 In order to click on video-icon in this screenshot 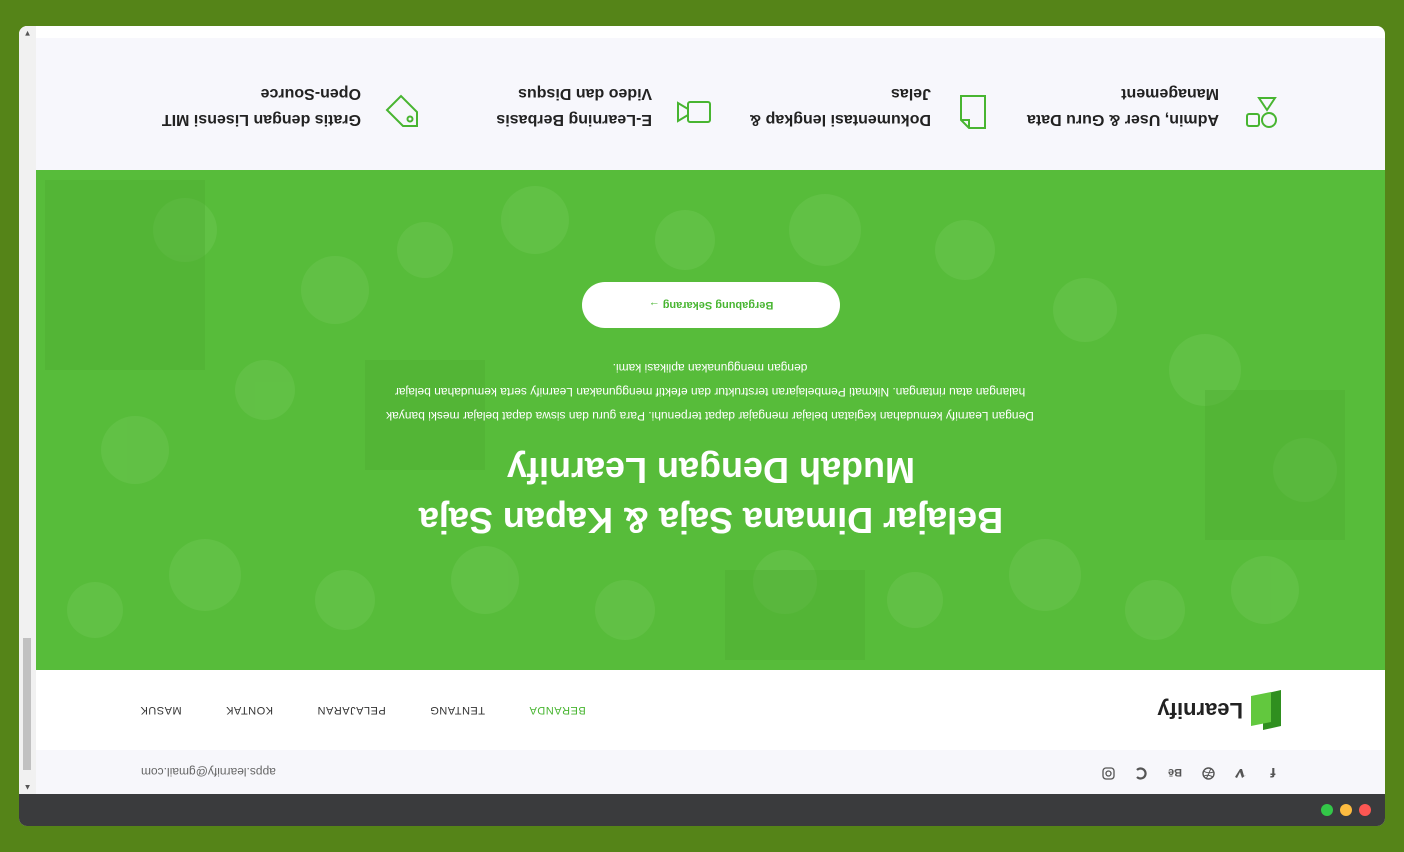, I will do `click(694, 112)`.